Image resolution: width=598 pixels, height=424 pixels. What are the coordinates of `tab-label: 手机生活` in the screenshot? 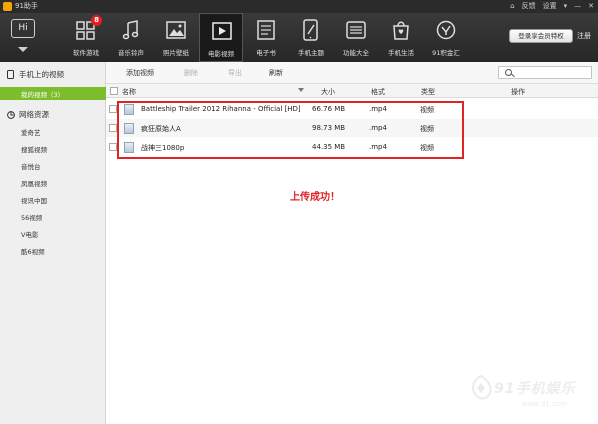 It's located at (401, 53).